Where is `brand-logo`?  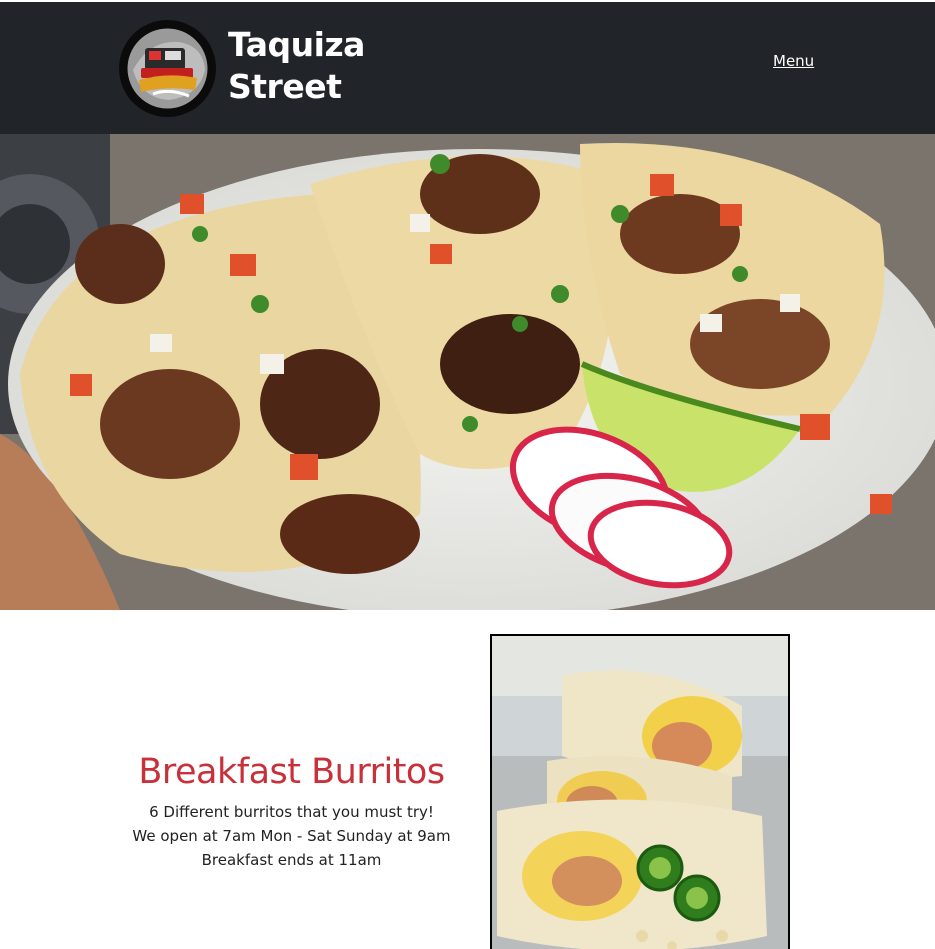
brand-logo is located at coordinates (167, 68).